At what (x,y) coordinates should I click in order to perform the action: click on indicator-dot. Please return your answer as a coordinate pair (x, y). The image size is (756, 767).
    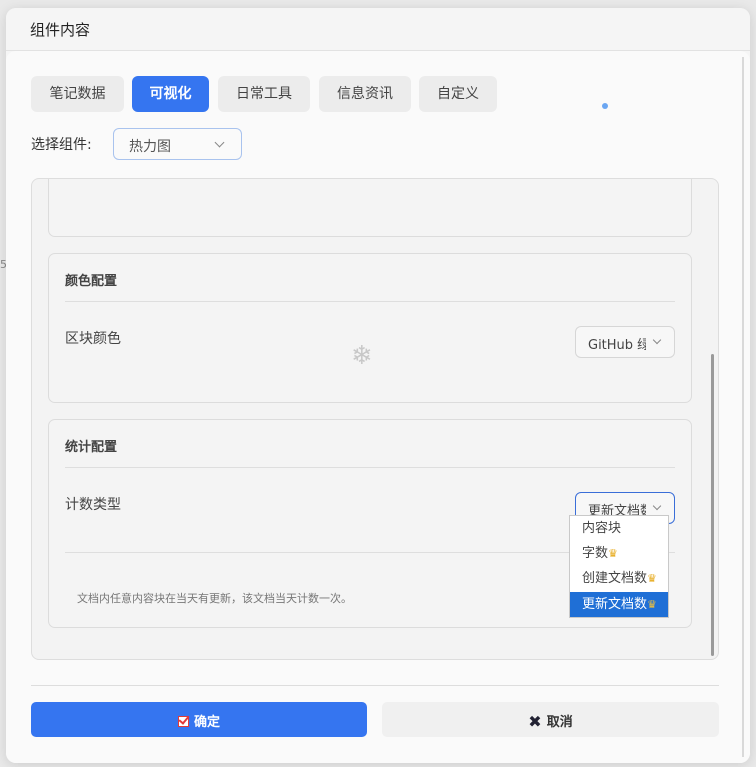
    Looking at the image, I should click on (605, 106).